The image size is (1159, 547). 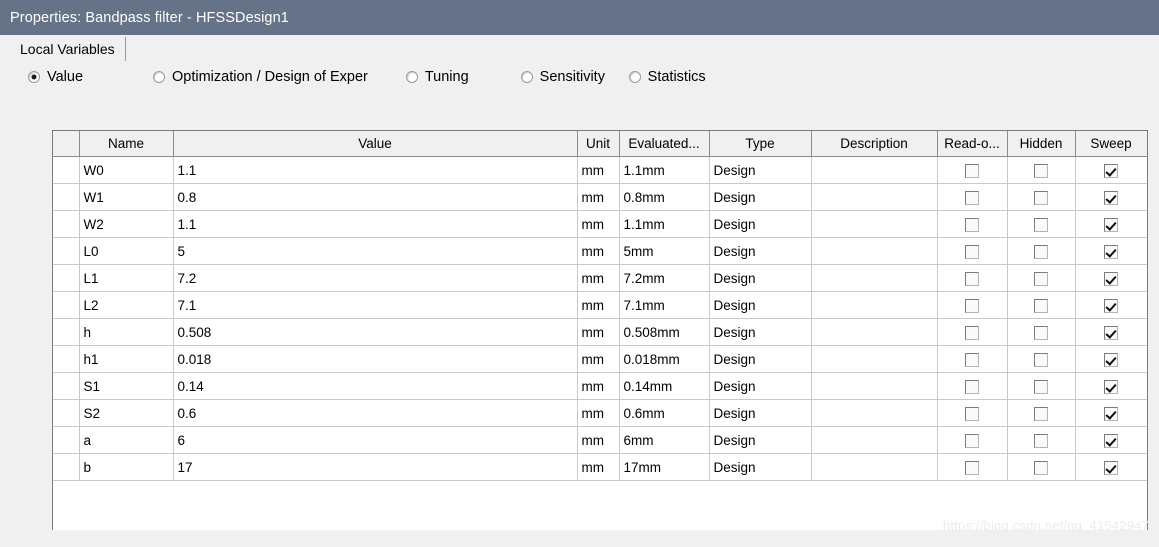 I want to click on cell-name: L1, so click(x=126, y=278).